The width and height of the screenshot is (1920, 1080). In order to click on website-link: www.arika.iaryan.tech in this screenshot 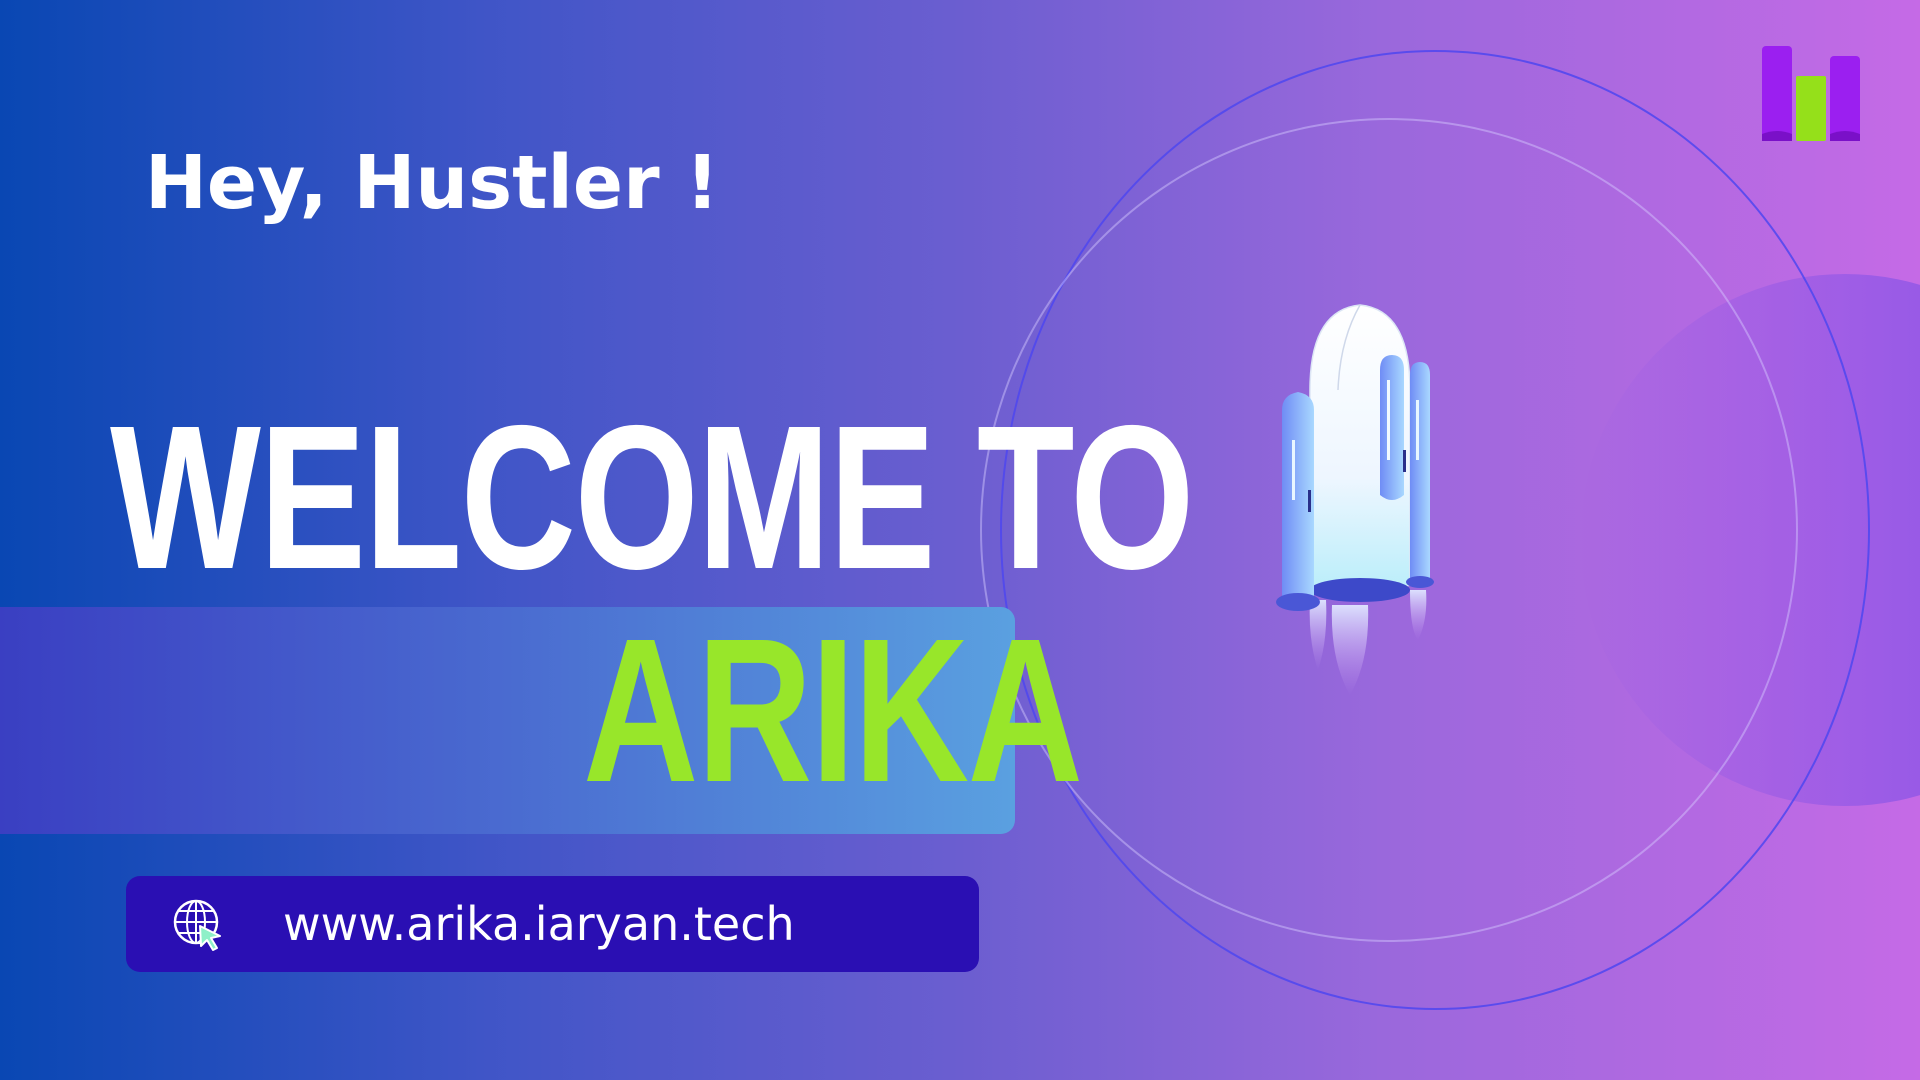, I will do `click(552, 924)`.